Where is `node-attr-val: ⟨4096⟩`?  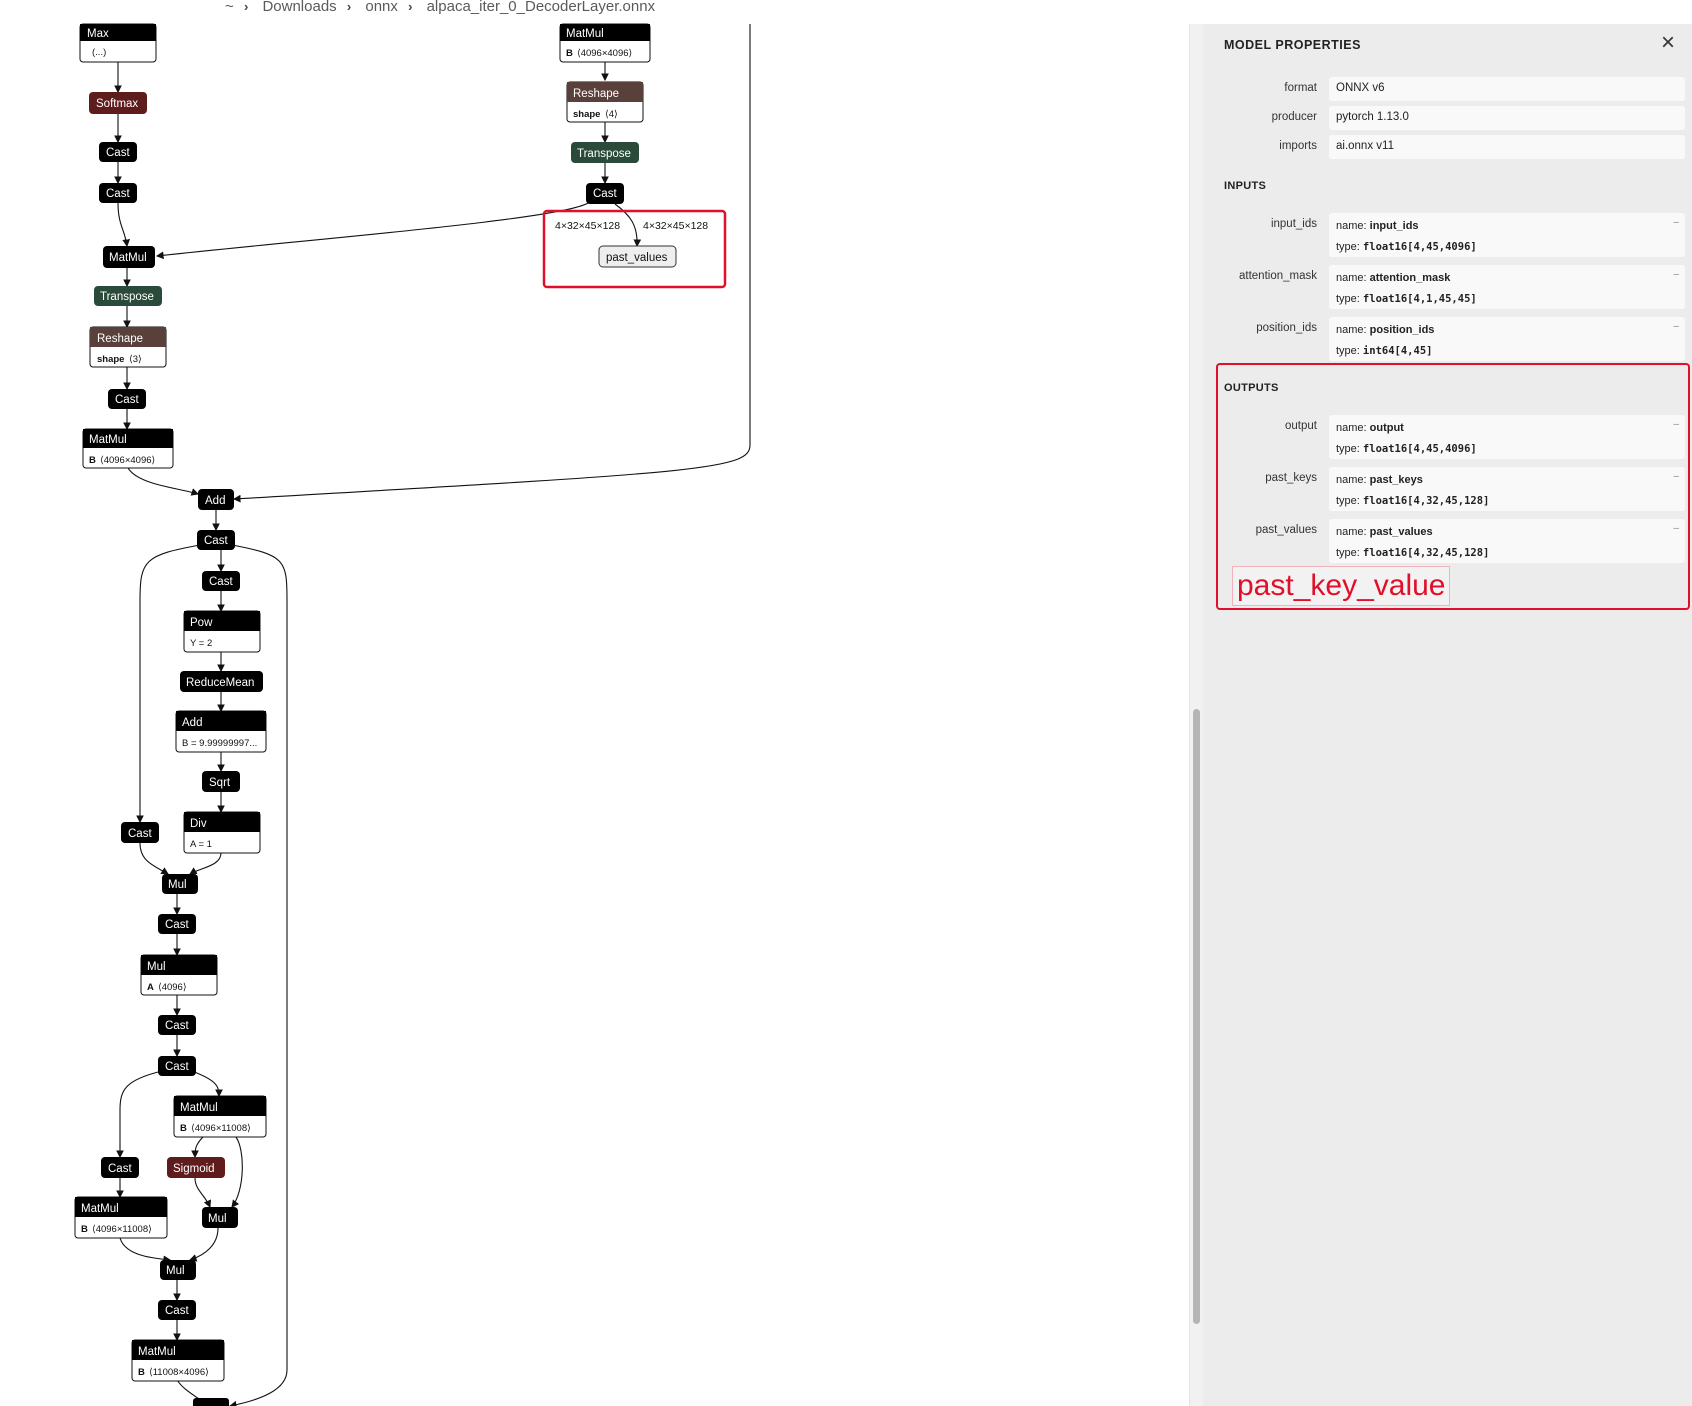
node-attr-val: ⟨4096⟩ is located at coordinates (172, 987).